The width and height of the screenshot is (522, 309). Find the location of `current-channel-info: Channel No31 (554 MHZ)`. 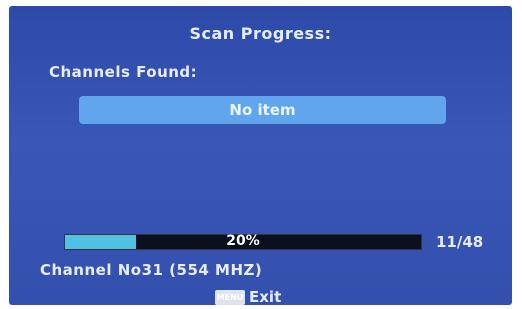

current-channel-info: Channel No31 (554 MHZ) is located at coordinates (151, 270).